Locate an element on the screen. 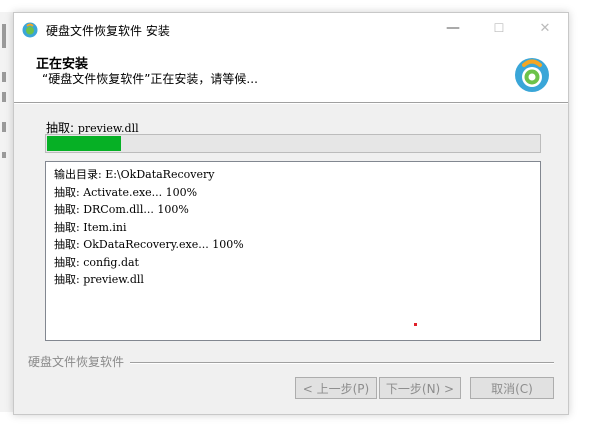 The image size is (608, 428). log-line: 抽取: config.dat is located at coordinates (96, 262).